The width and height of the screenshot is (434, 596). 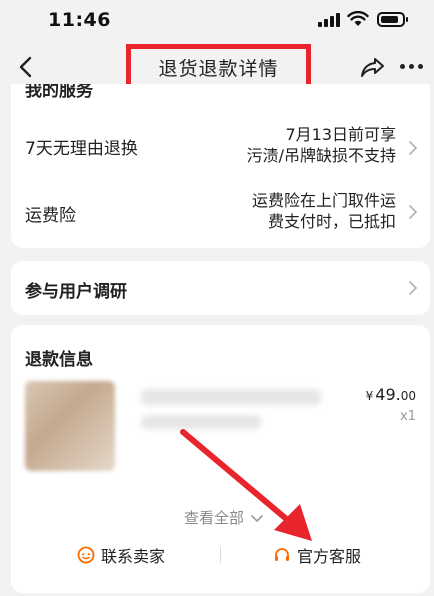 I want to click on contact-seller-button: 联系卖家, so click(x=121, y=555).